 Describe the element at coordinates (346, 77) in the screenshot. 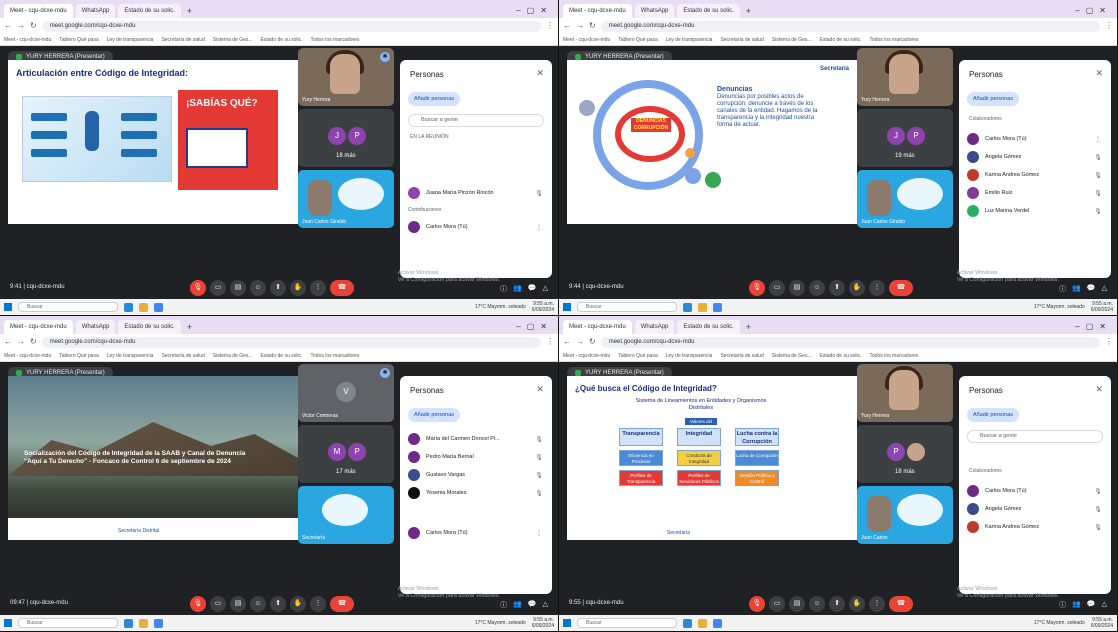

I see `participant-tile: ✱ Yury Herrera` at that location.